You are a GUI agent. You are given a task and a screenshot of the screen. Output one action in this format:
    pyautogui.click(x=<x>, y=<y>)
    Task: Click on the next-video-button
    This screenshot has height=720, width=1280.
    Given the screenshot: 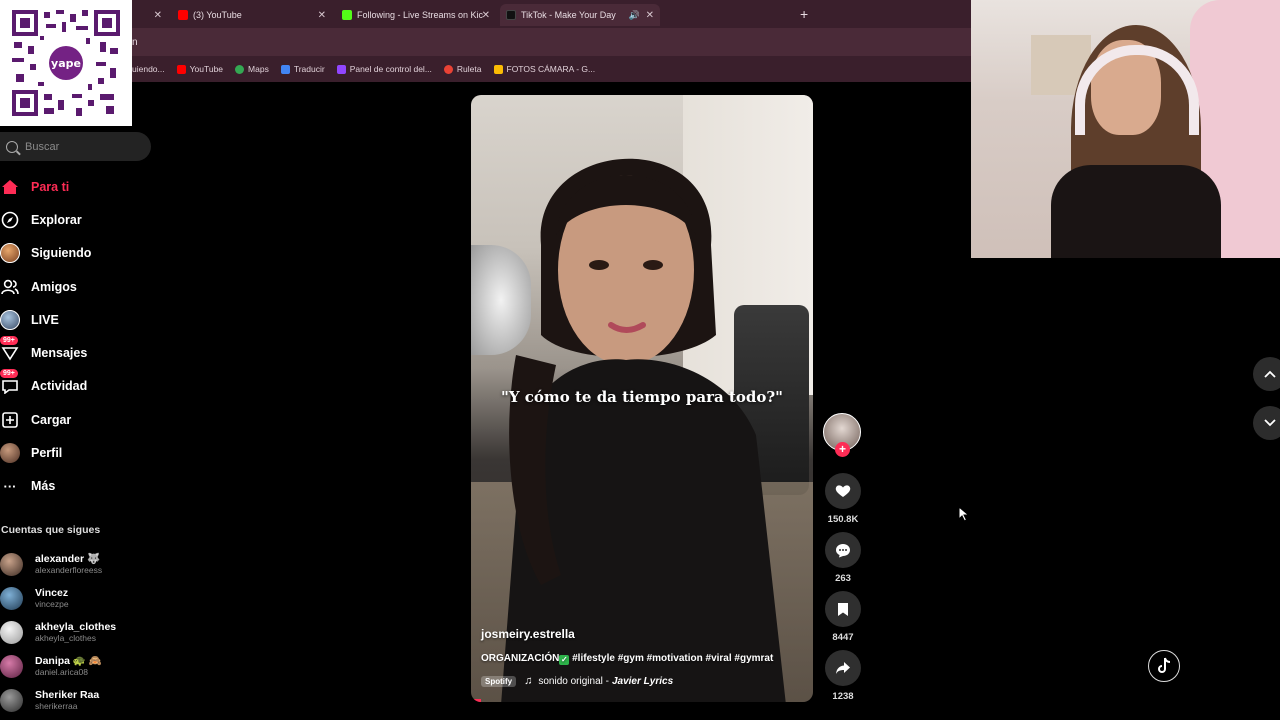 What is the action you would take?
    pyautogui.click(x=1266, y=423)
    